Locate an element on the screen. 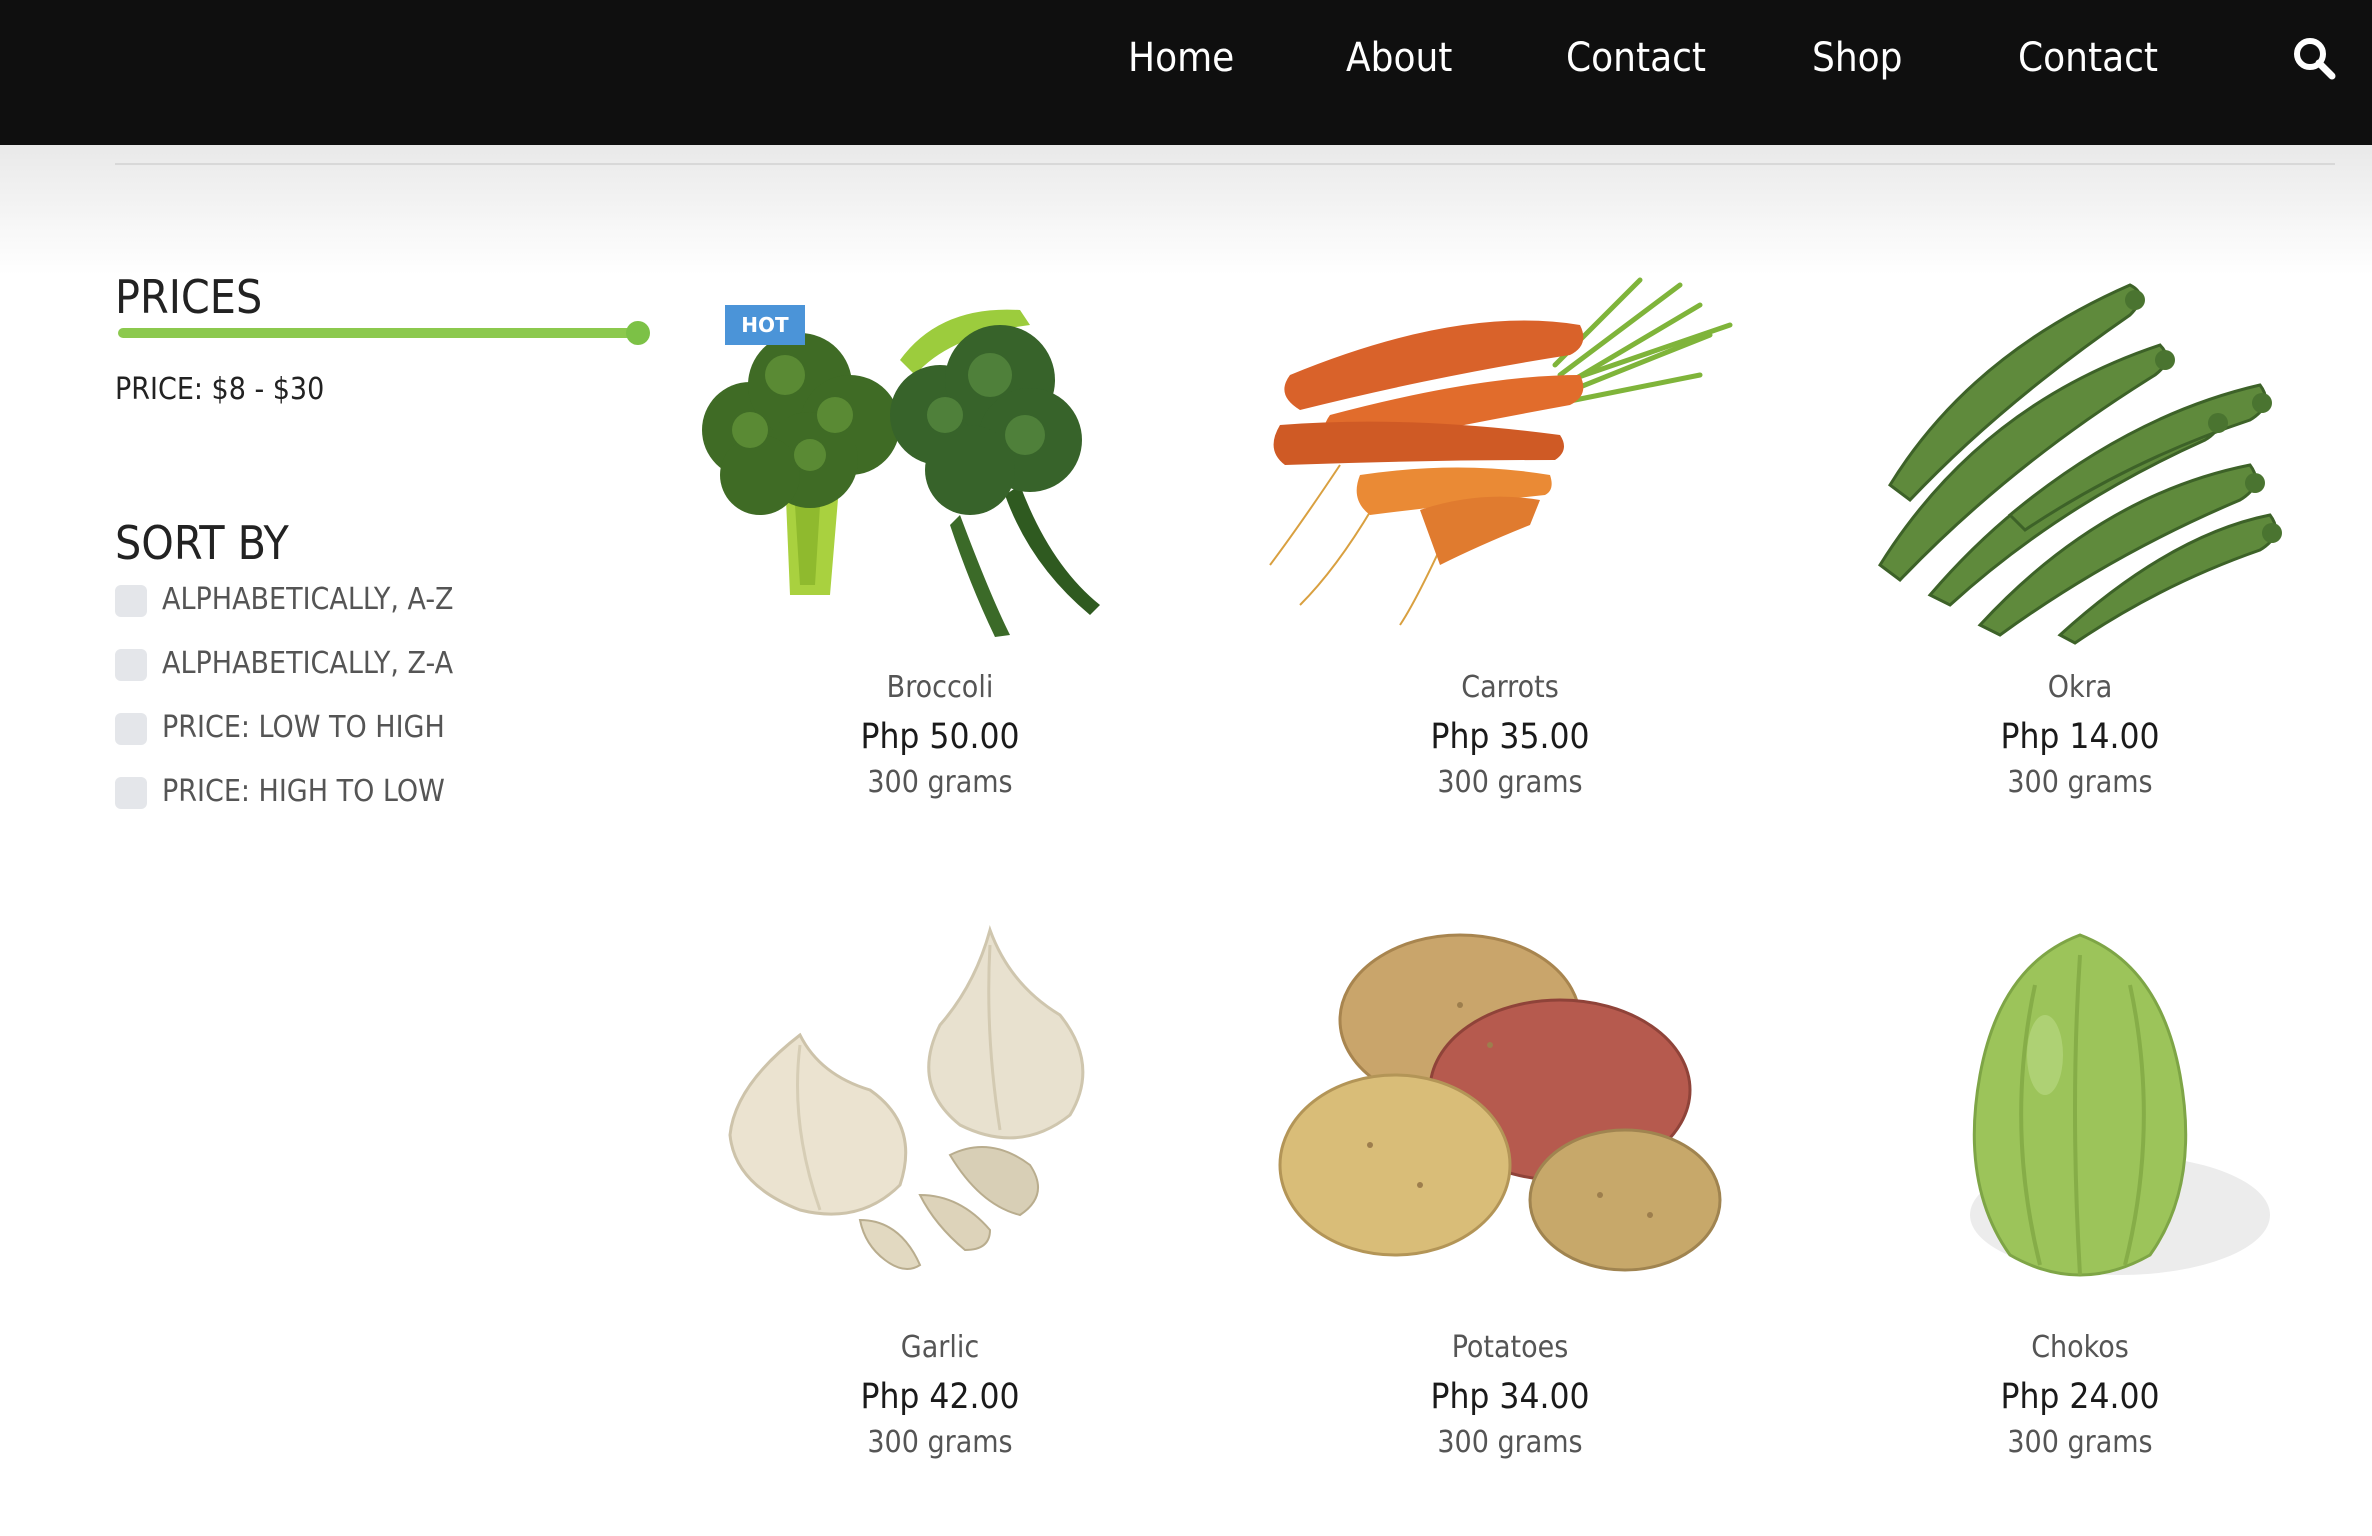 Image resolution: width=2372 pixels, height=1536 pixels. sort-option-label: ALPHABETICALLY, A-Z is located at coordinates (308, 599).